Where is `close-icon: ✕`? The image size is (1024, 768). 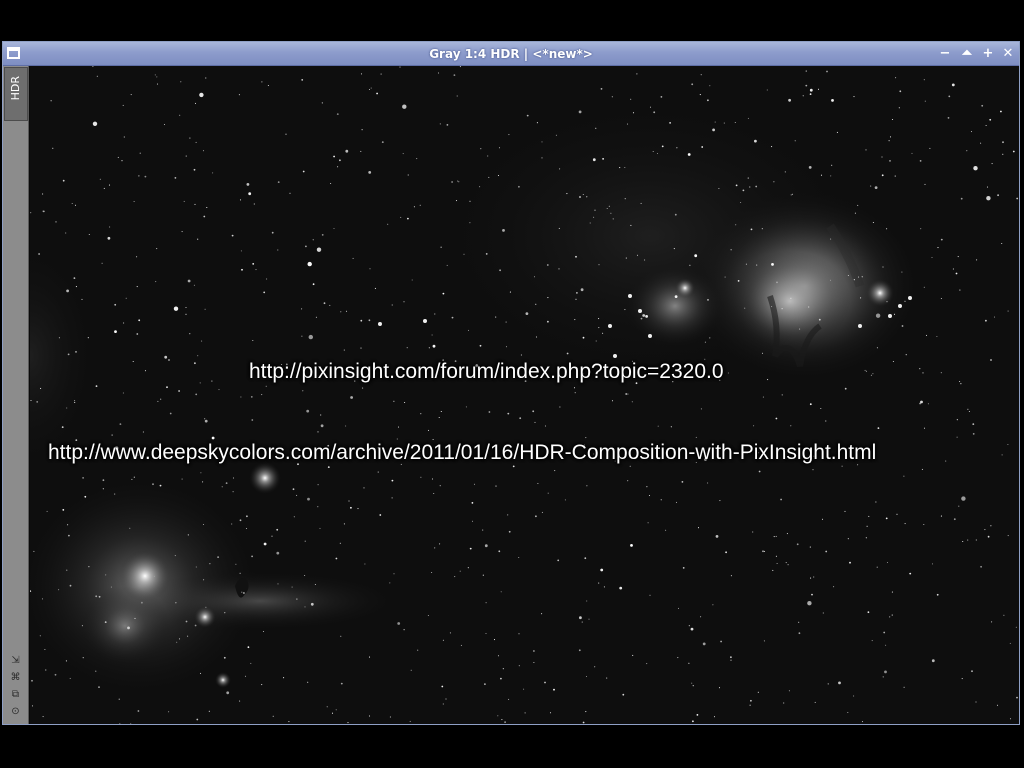 close-icon: ✕ is located at coordinates (1008, 54).